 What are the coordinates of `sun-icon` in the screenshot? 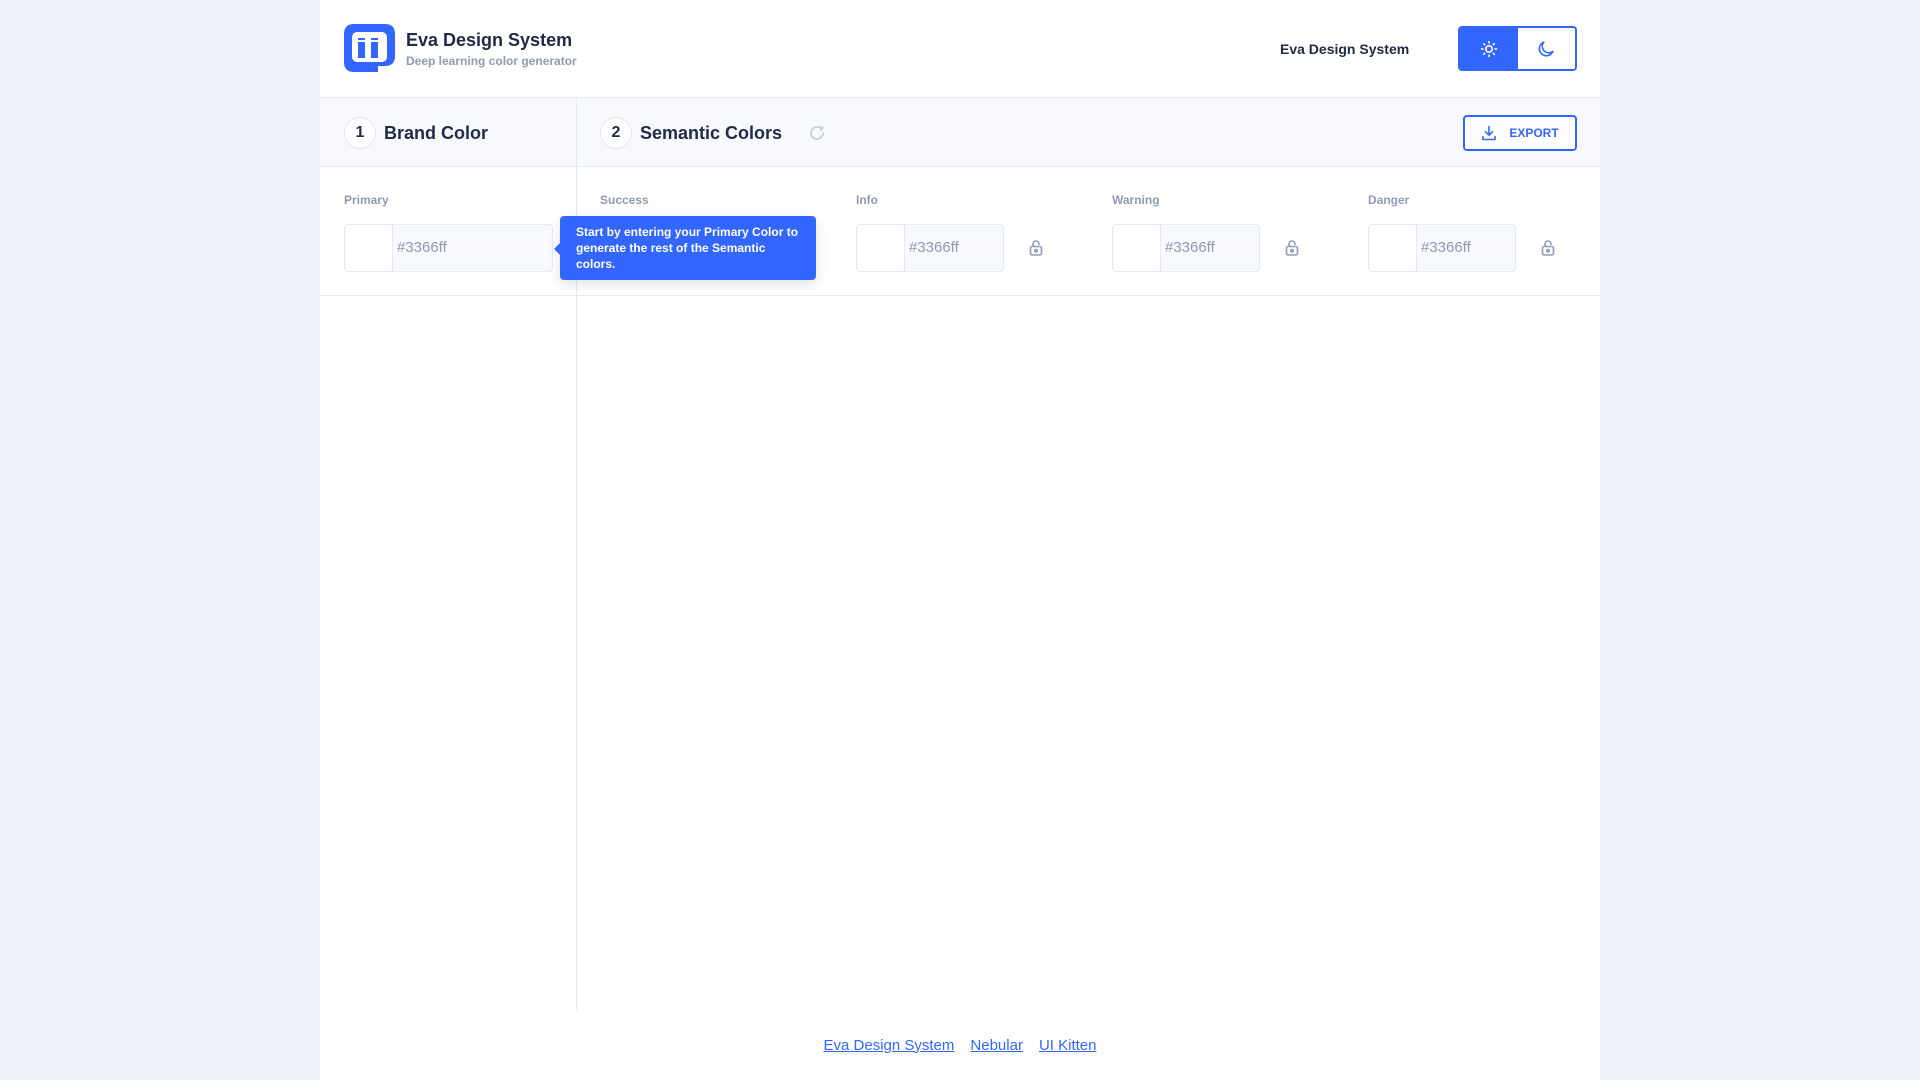 It's located at (1489, 48).